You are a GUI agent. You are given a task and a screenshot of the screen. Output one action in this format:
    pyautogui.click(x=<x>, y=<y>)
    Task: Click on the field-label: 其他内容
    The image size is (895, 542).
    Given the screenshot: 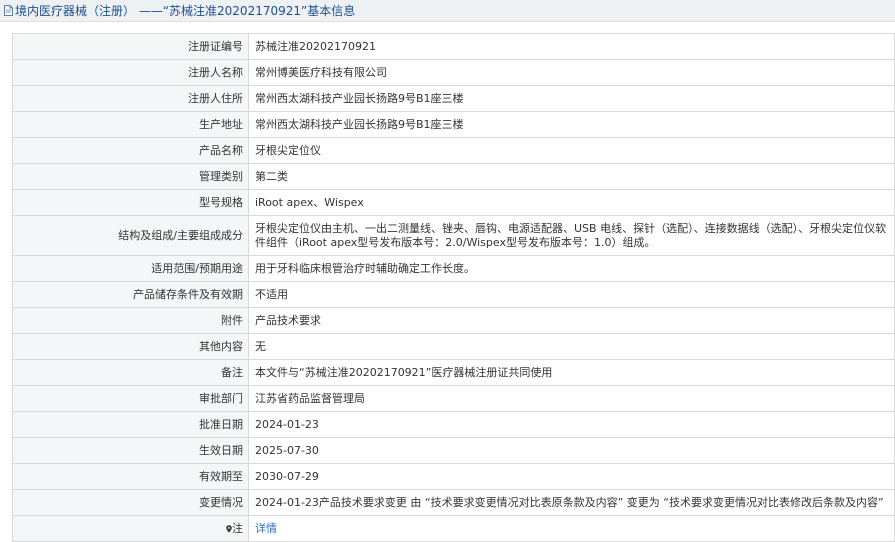 What is the action you would take?
    pyautogui.click(x=130, y=346)
    